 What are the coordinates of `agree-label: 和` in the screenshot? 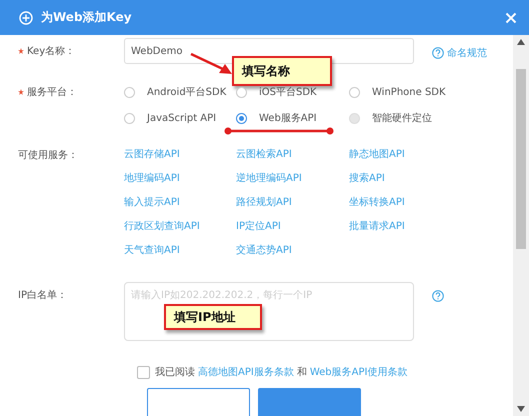 It's located at (301, 372).